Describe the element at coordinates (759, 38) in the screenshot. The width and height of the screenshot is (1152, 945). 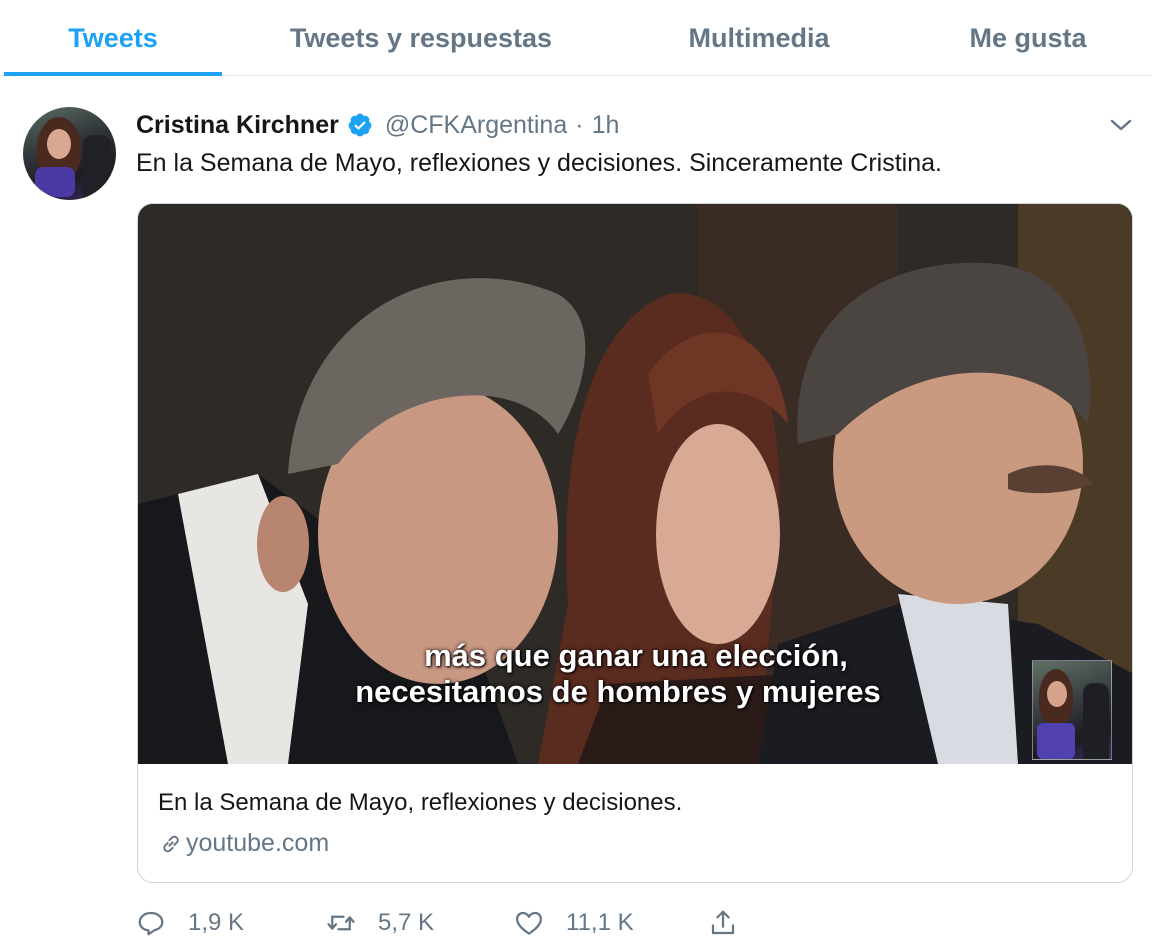
I see `tab-media: Multimedia` at that location.